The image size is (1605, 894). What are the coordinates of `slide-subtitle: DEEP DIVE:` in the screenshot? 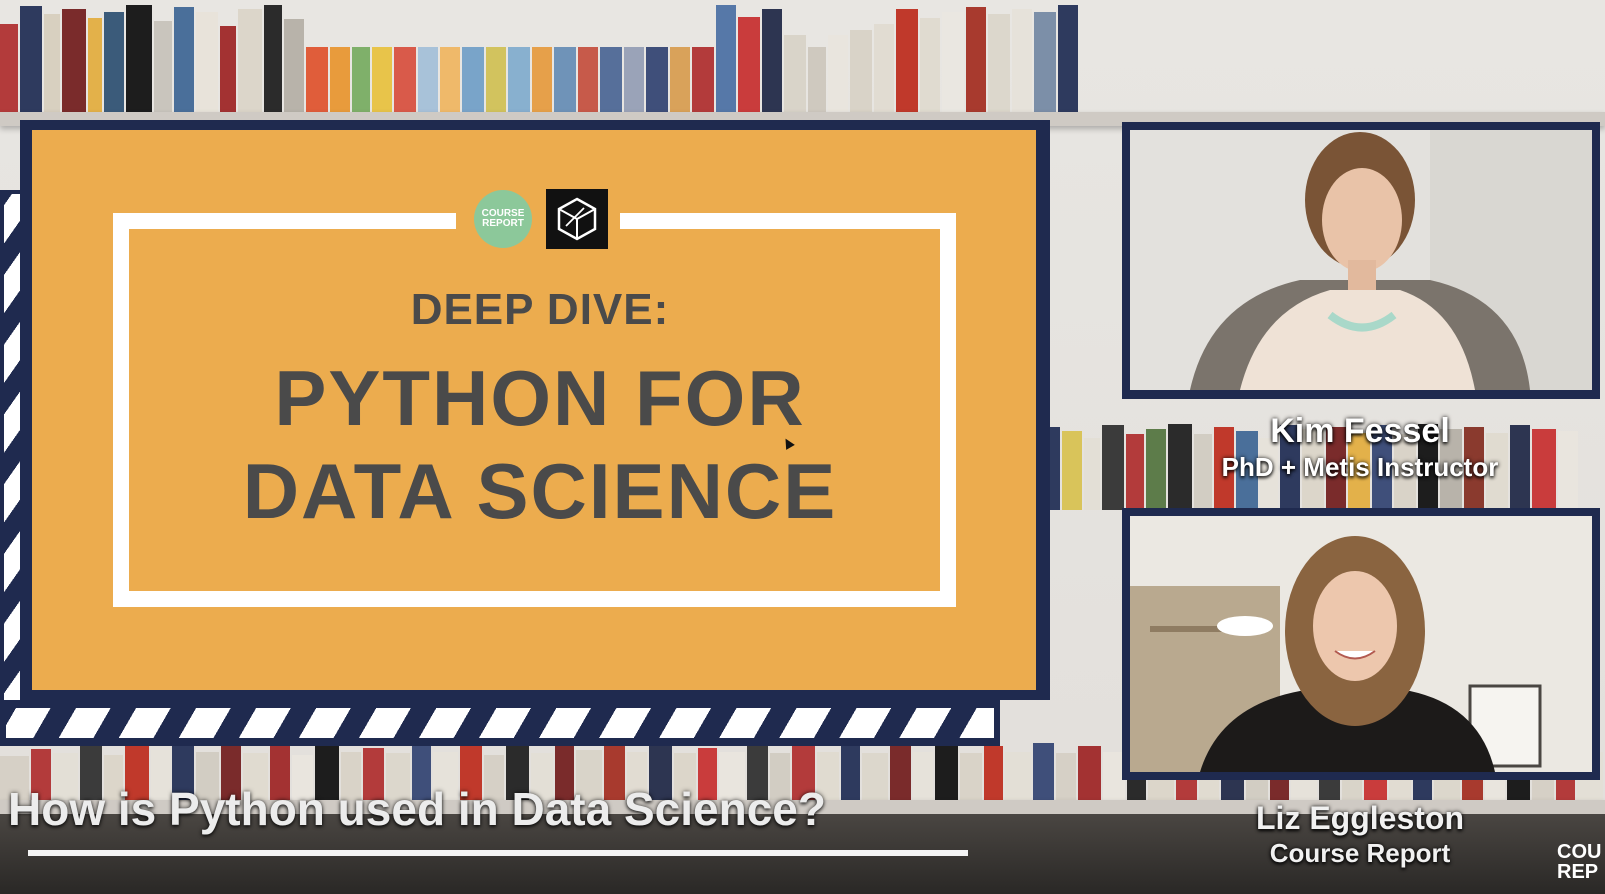 It's located at (540, 309).